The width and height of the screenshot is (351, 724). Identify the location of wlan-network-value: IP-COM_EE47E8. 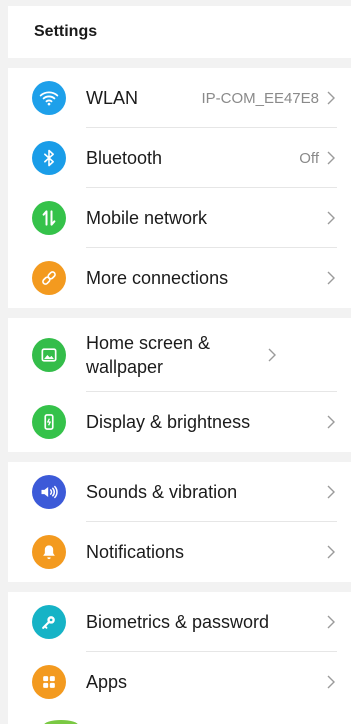
(260, 98).